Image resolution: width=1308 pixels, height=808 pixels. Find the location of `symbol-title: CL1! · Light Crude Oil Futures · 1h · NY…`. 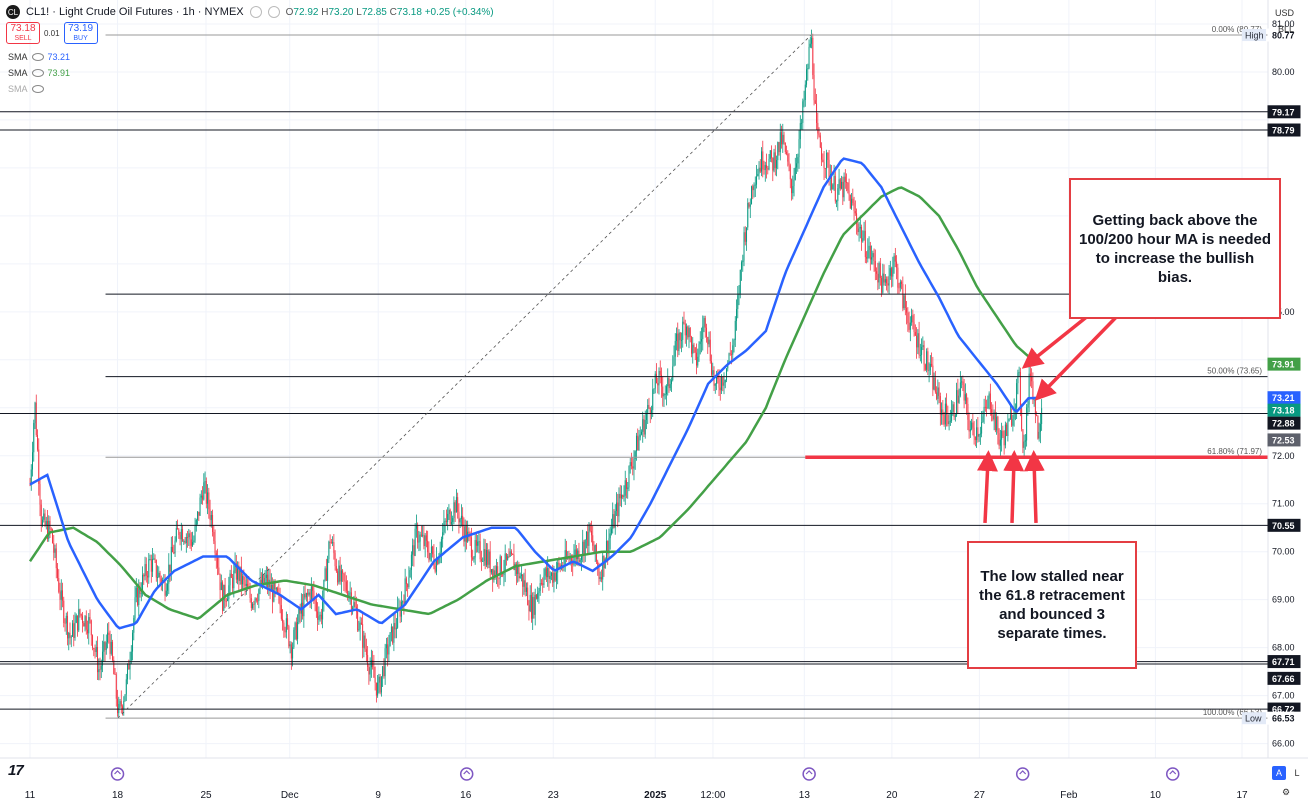

symbol-title: CL1! · Light Crude Oil Futures · 1h · NY… is located at coordinates (135, 12).